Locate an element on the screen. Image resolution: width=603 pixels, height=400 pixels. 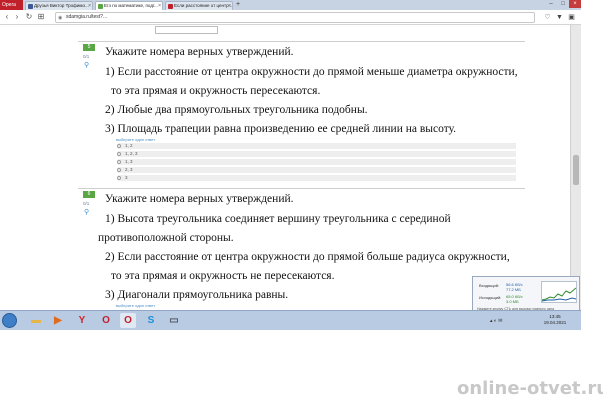
clock-date: 19.04.2021 is located at coordinates (555, 322).